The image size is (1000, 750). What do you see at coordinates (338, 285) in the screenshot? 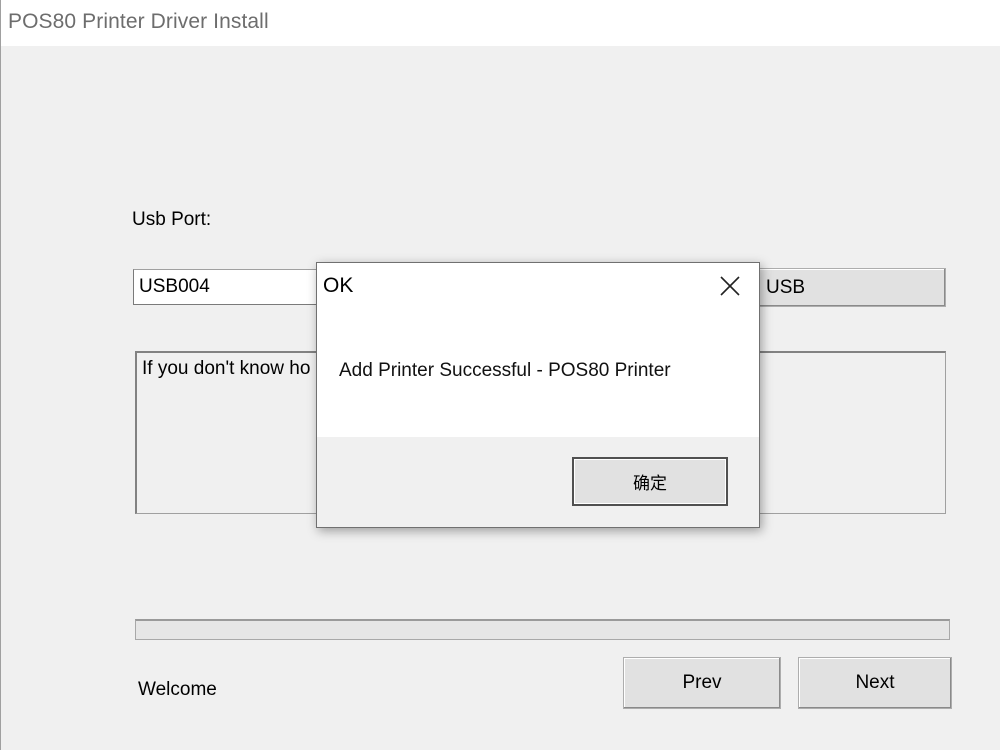
I see `dialog-title: OK` at bounding box center [338, 285].